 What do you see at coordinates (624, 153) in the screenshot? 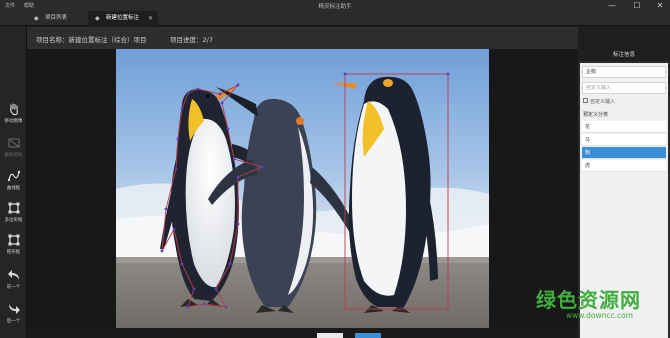
I see `category-option-selected: 狗` at bounding box center [624, 153].